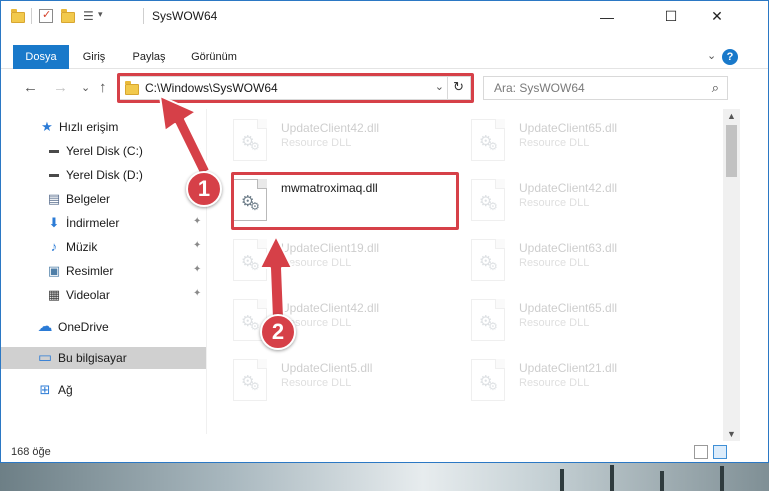  I want to click on file-name: UpdateClient21.dll, so click(568, 368).